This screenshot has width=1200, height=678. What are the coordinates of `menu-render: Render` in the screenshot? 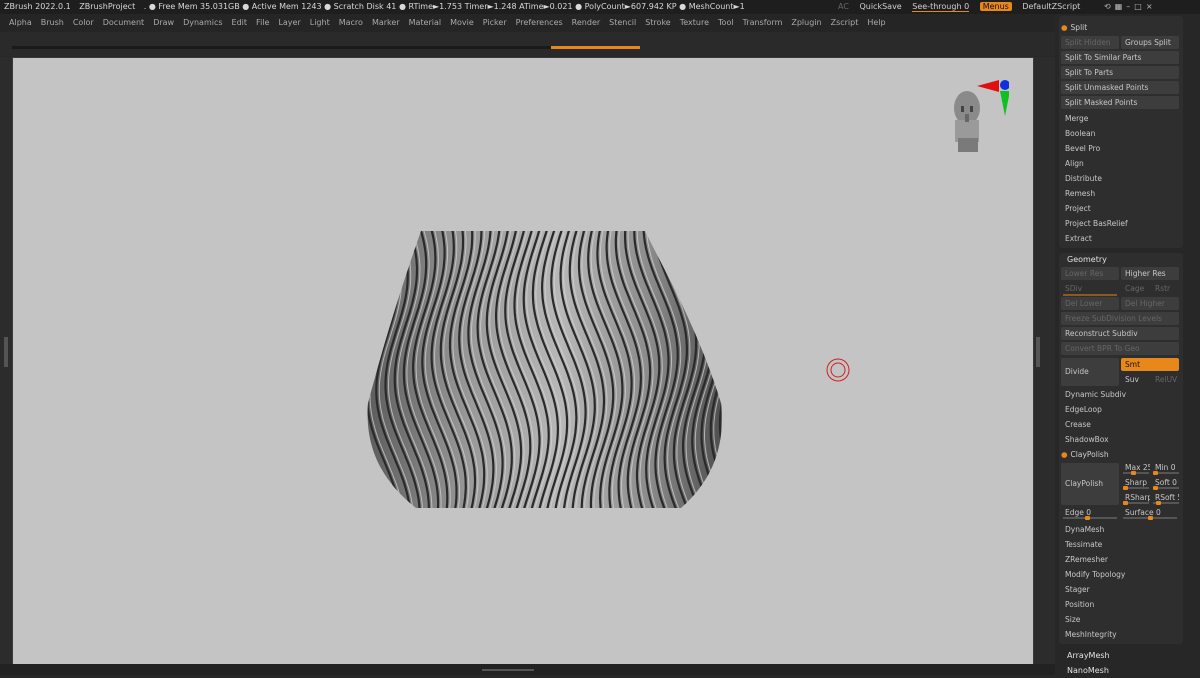 It's located at (586, 23).